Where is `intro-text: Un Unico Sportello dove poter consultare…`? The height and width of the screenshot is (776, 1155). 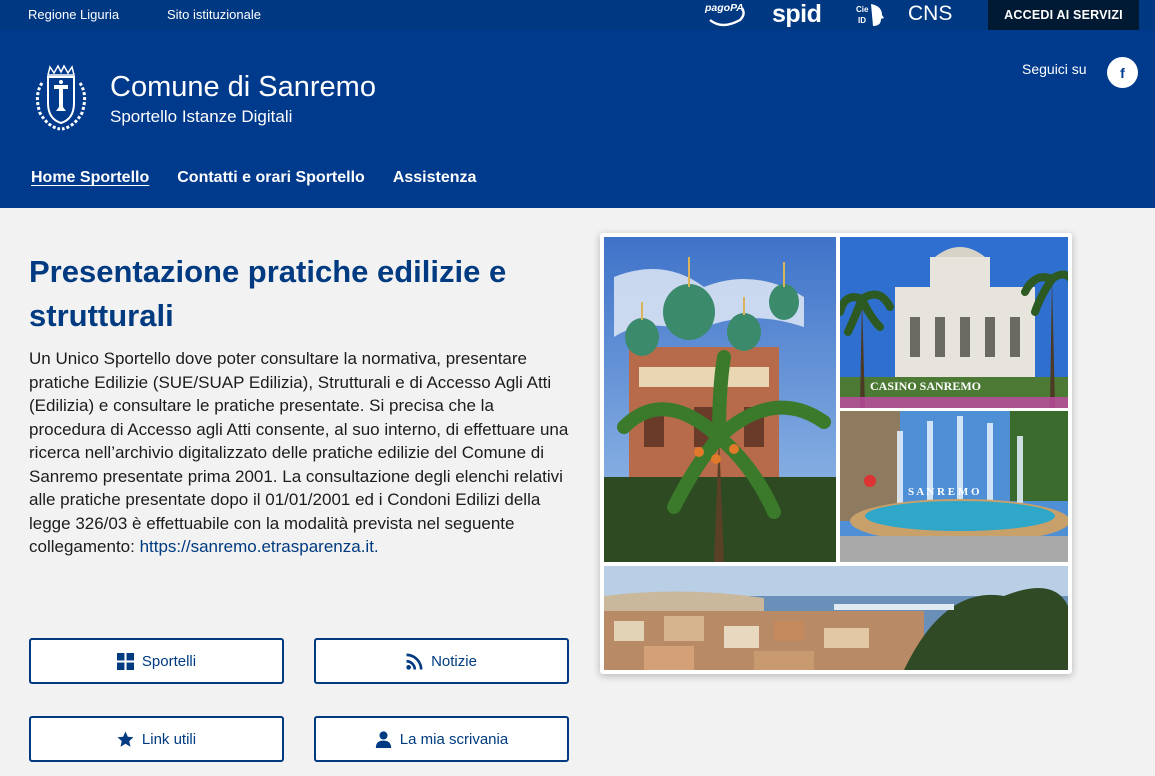 intro-text: Un Unico Sportello dove poter consultare… is located at coordinates (301, 453).